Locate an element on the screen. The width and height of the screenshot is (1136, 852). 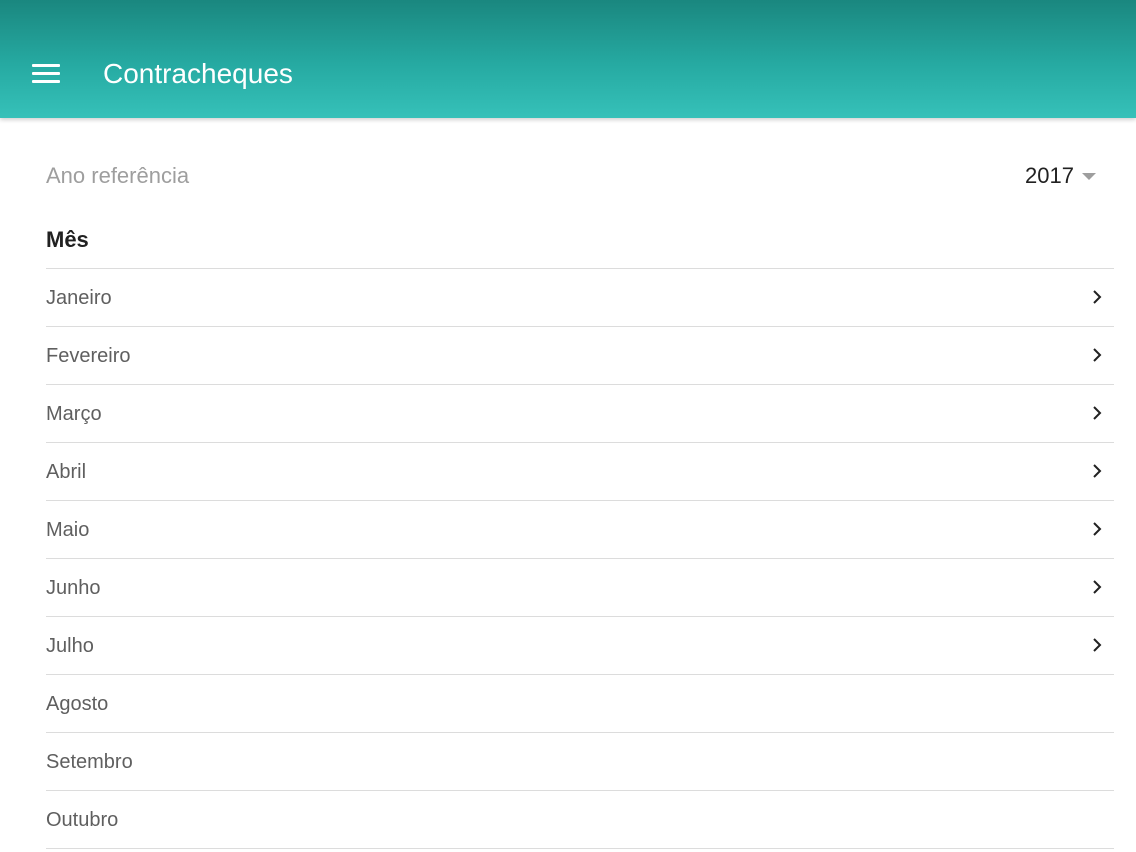
month-label: Agosto is located at coordinates (77, 703).